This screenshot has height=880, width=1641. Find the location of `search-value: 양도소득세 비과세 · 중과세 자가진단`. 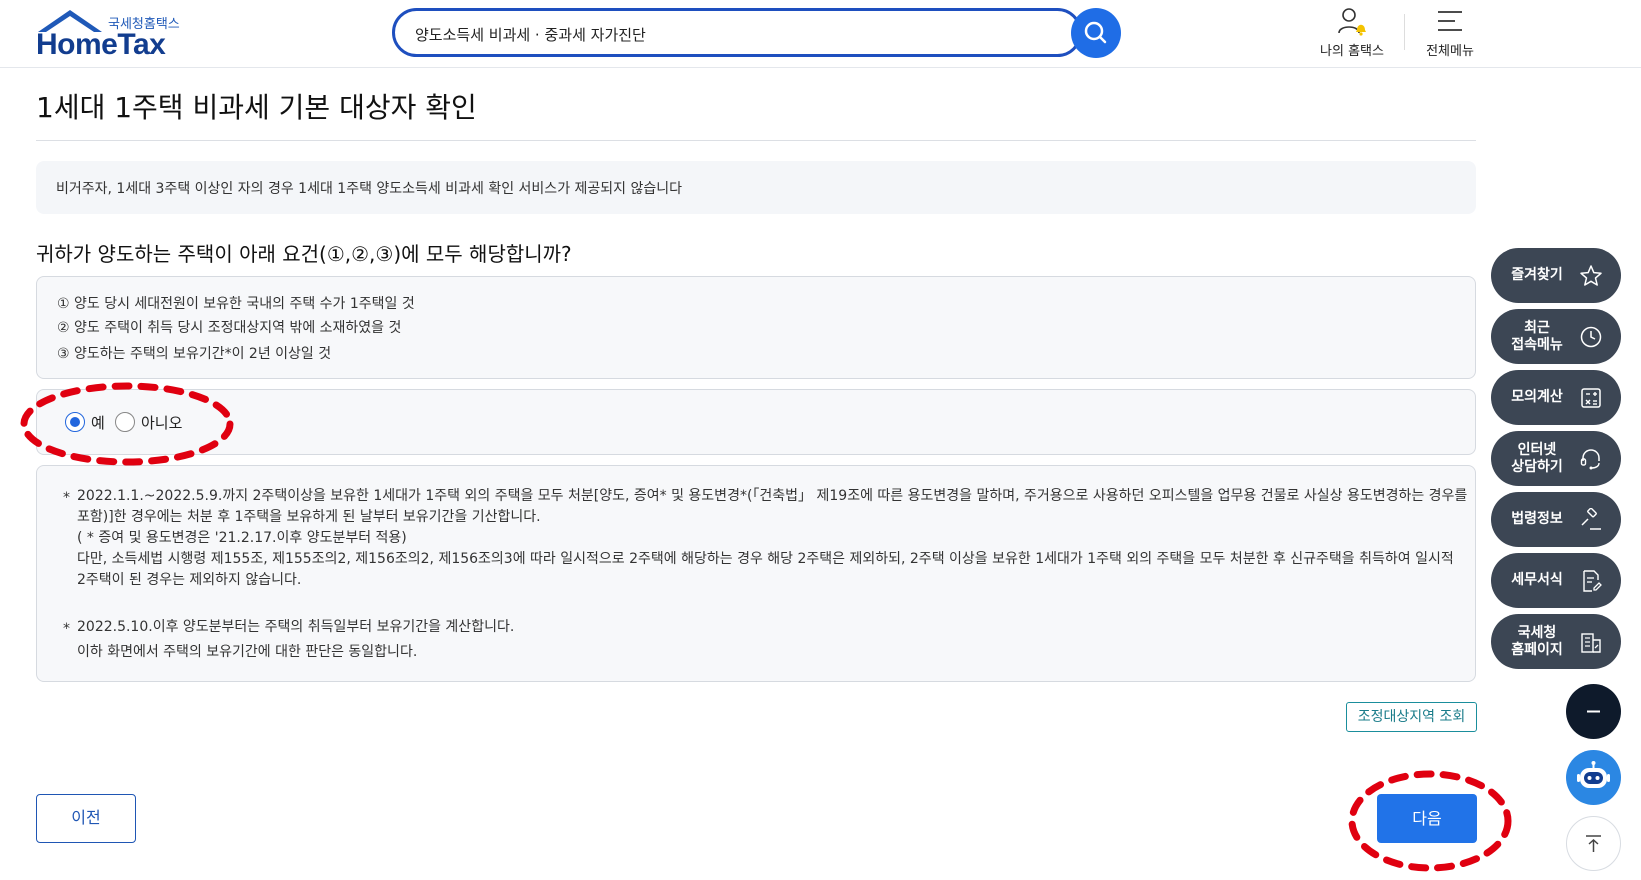

search-value: 양도소득세 비과세 · 중과세 자가진단 is located at coordinates (530, 35).